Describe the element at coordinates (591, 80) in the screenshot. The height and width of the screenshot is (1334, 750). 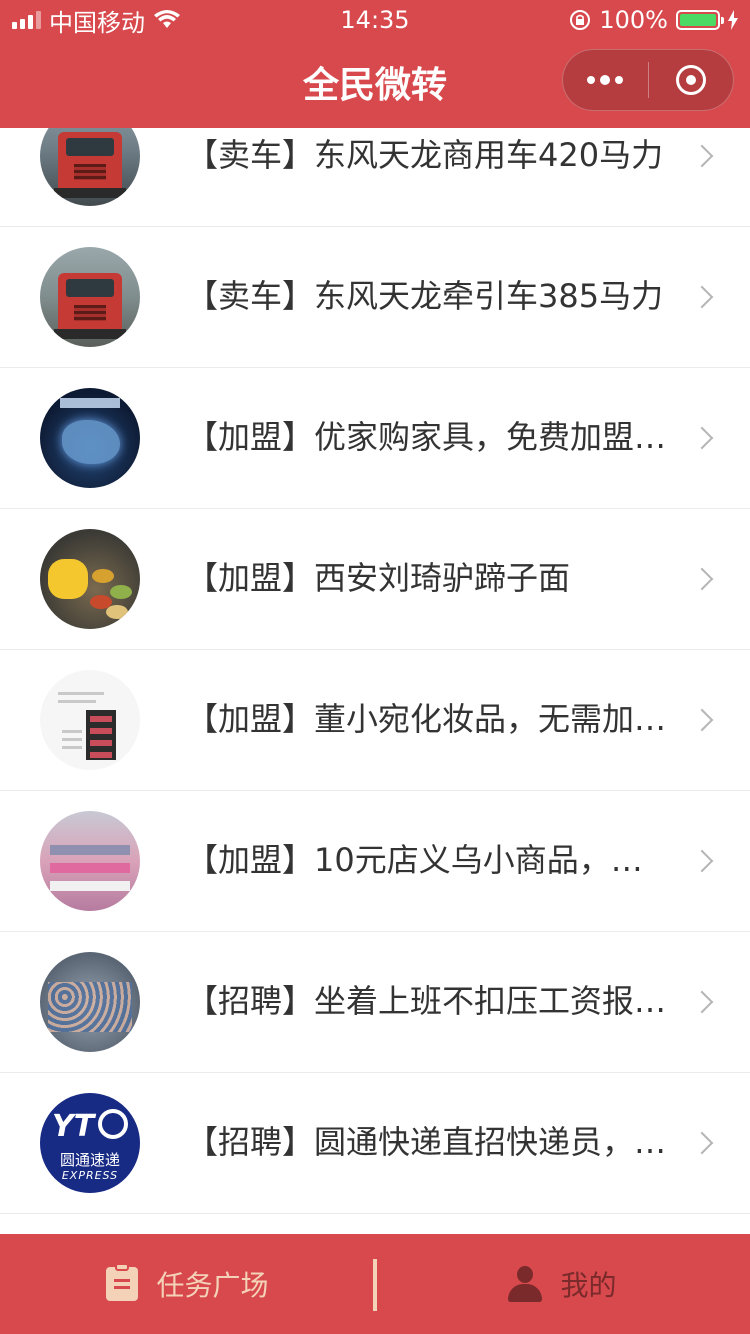
I see `more-icon` at that location.